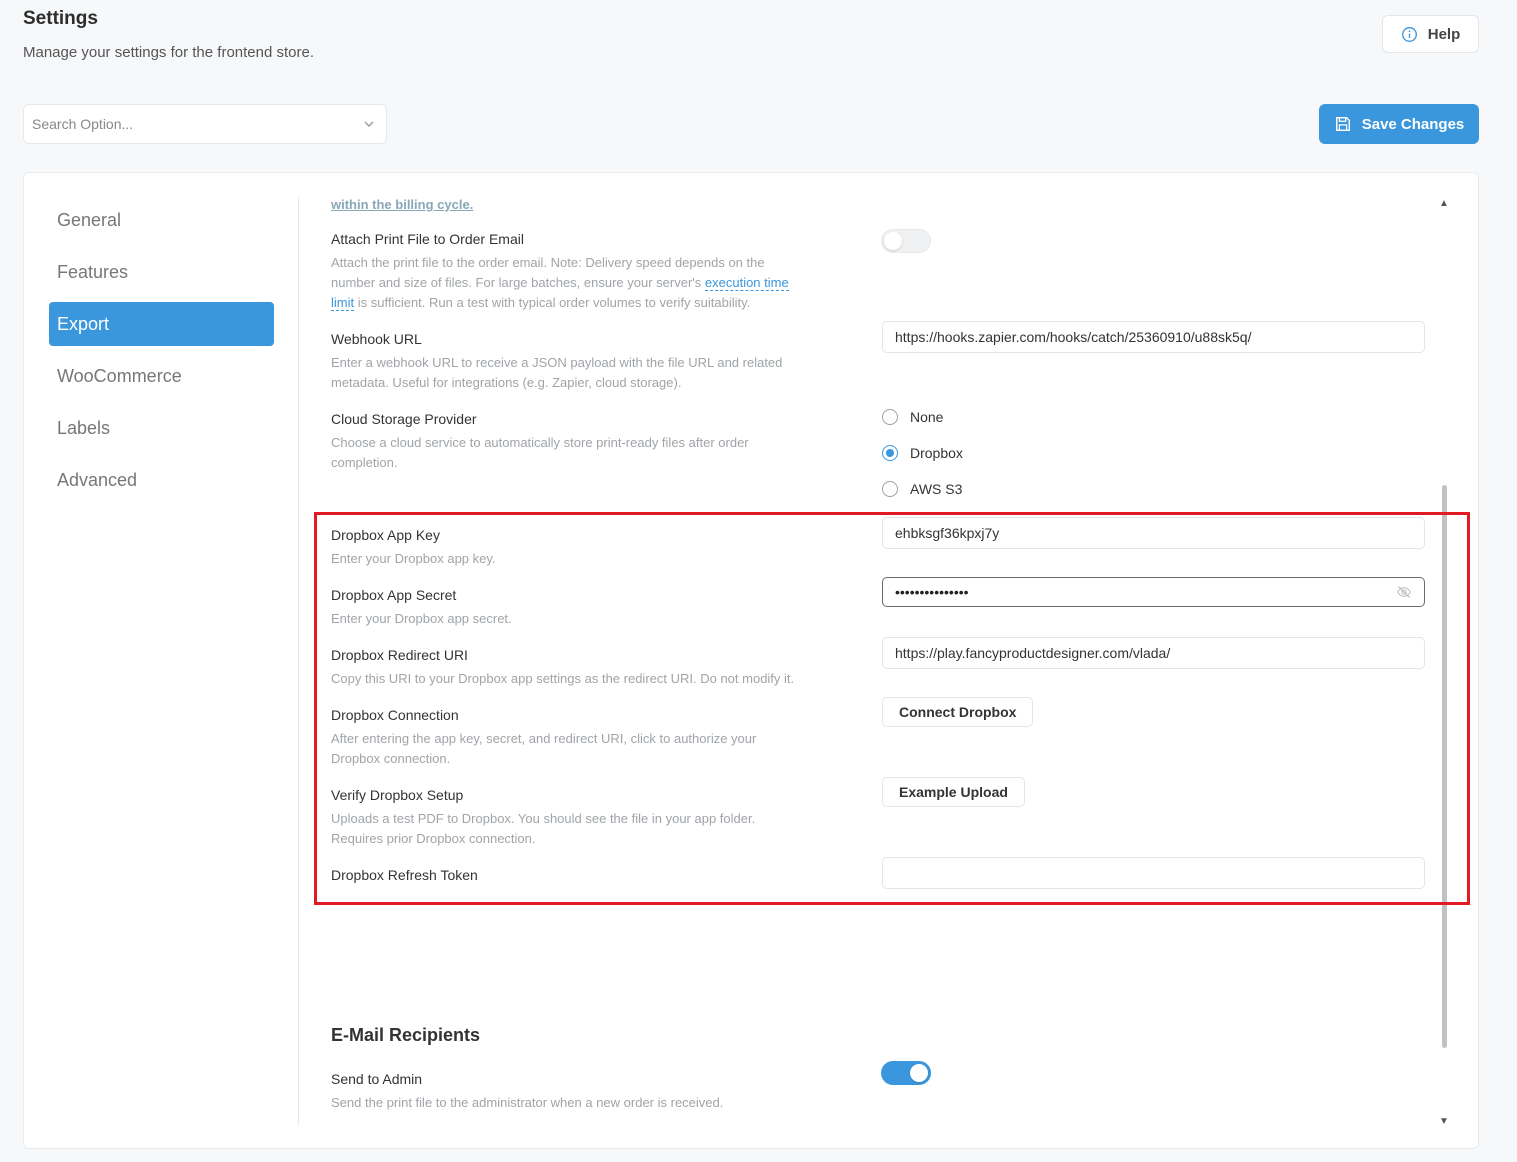 This screenshot has height=1162, width=1517. Describe the element at coordinates (906, 1073) in the screenshot. I see `send-to-admin-toggle` at that location.